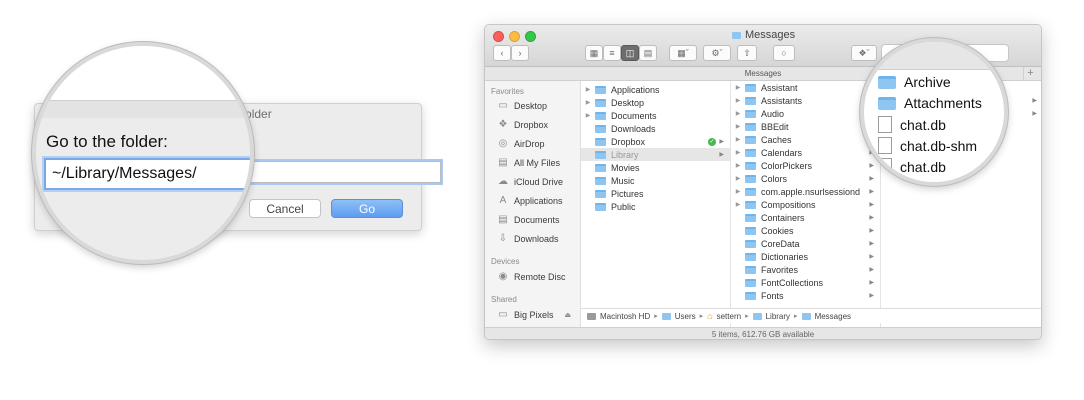 This screenshot has height=400, width=1084. Describe the element at coordinates (655, 141) in the screenshot. I see `list-item: Dropbox ✓ ▶` at that location.